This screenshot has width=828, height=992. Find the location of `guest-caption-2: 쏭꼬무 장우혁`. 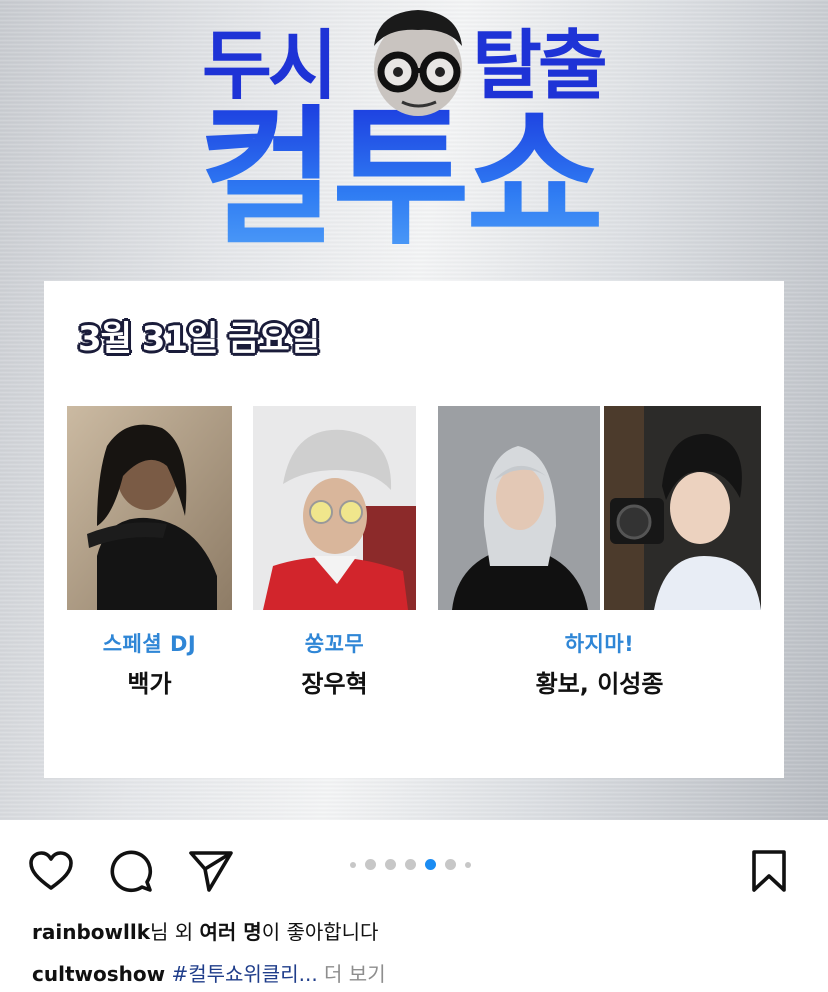

guest-caption-2: 쏭꼬무 장우혁 is located at coordinates (334, 663).